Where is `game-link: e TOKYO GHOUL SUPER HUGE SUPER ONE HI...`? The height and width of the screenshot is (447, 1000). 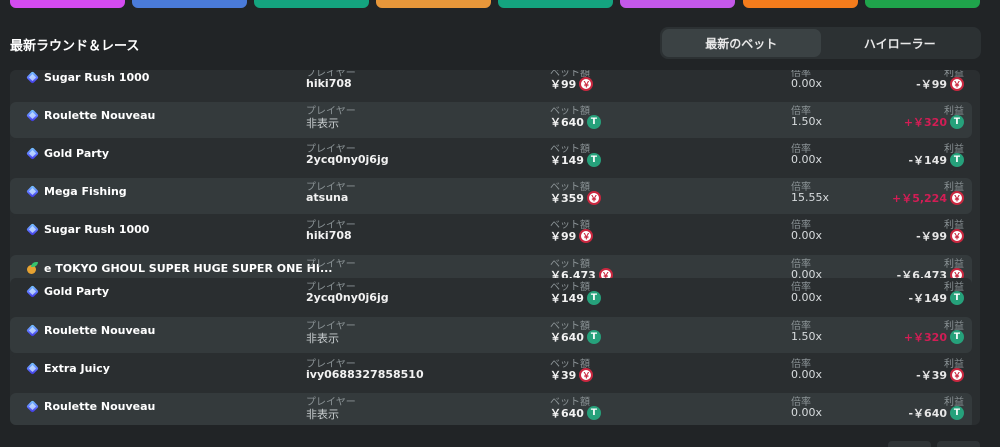
game-link: e TOKYO GHOUL SUPER HUGE SUPER ONE HI... is located at coordinates (179, 268).